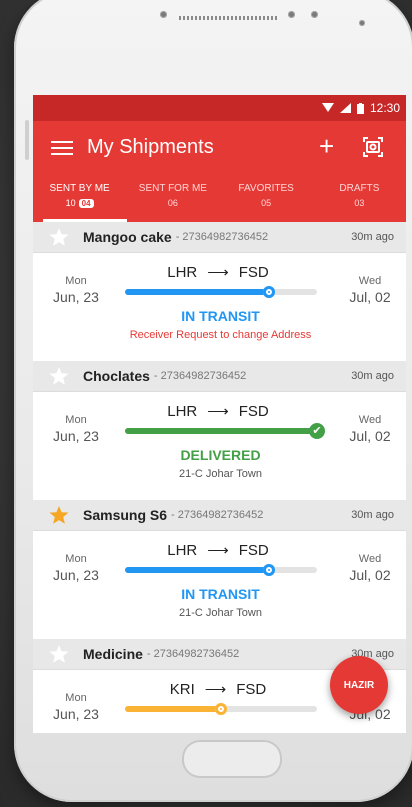 The height and width of the screenshot is (807, 412). I want to click on tab-count: 06, so click(172, 203).